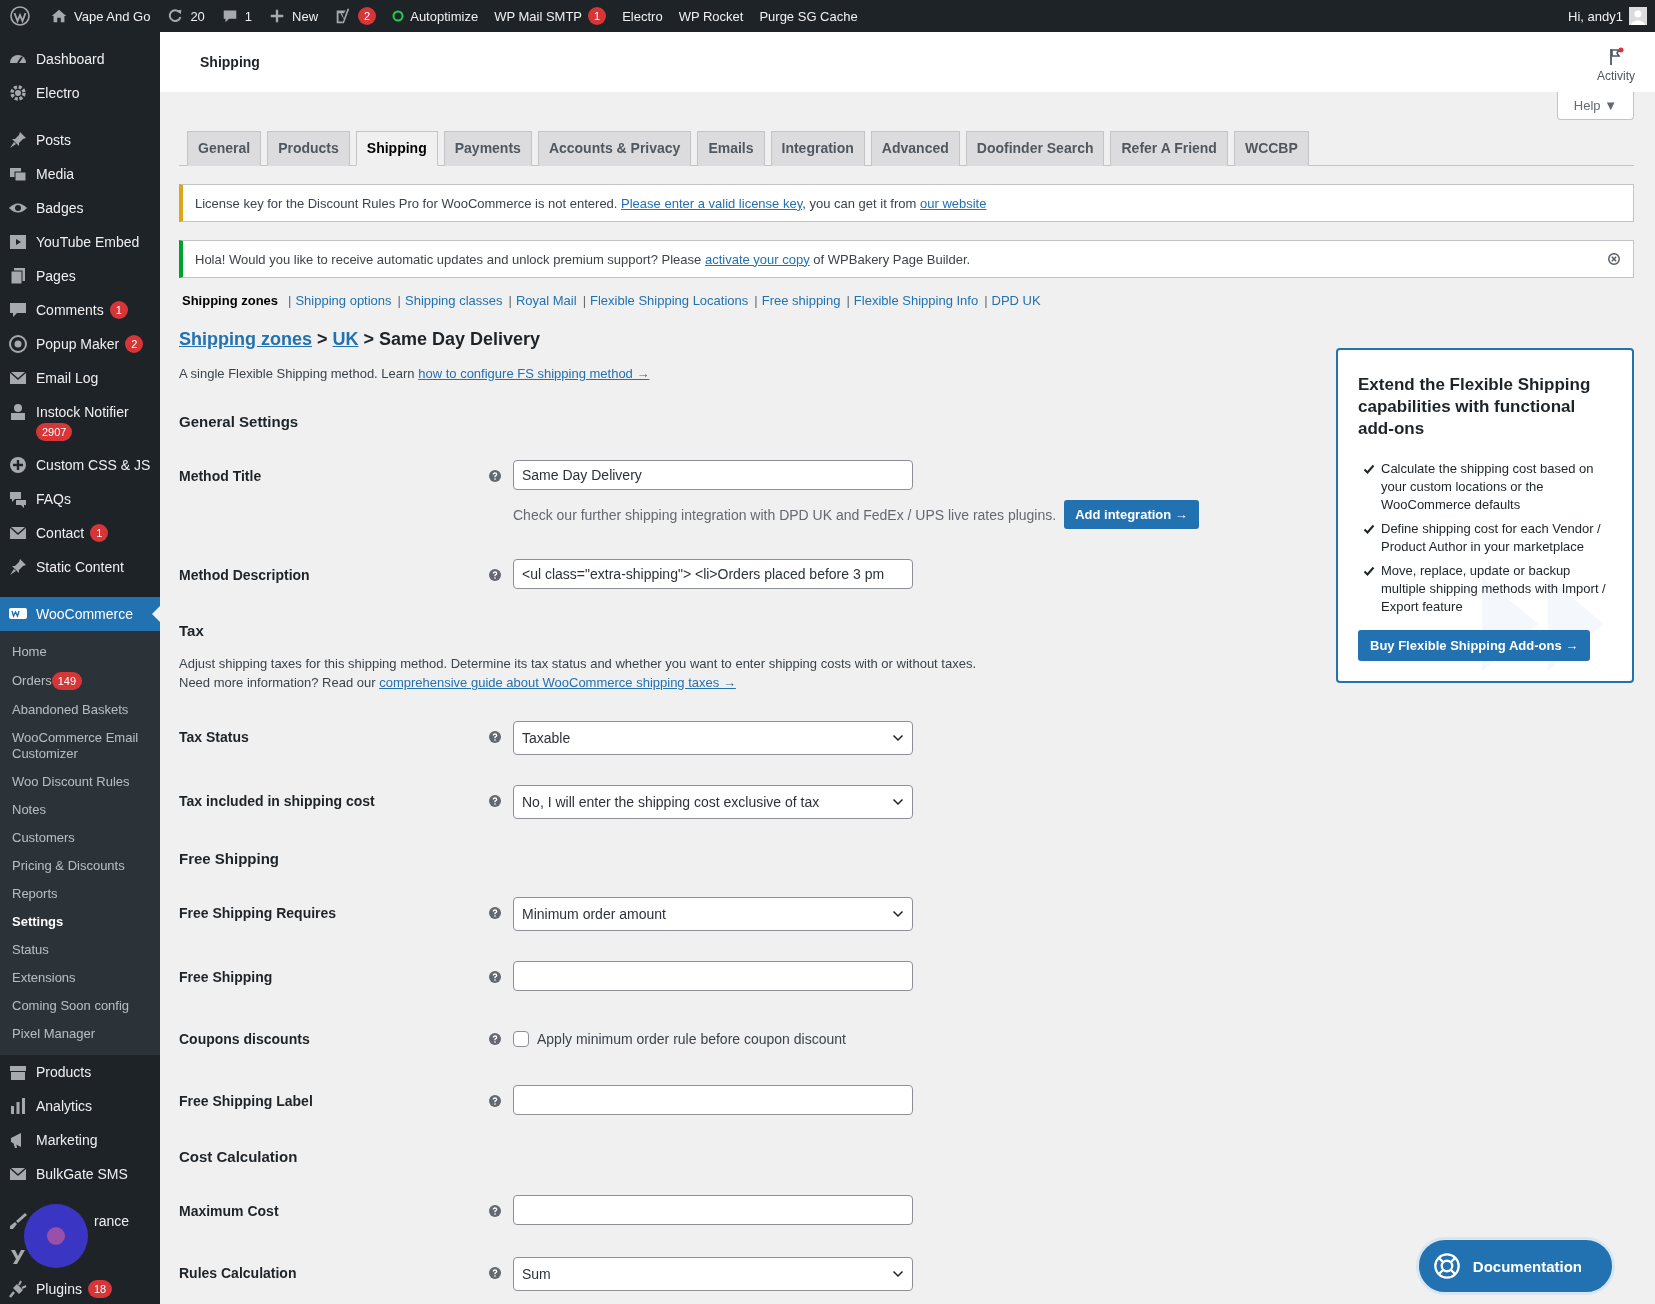 Image resolution: width=1655 pixels, height=1304 pixels. Describe the element at coordinates (80, 567) in the screenshot. I see `menu-item: Static Content` at that location.